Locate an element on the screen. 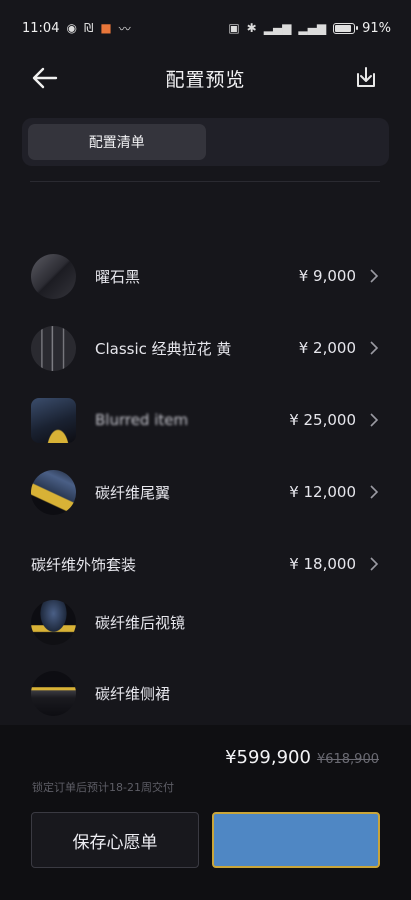  tab-bar: 配置清单 is located at coordinates (205, 142).